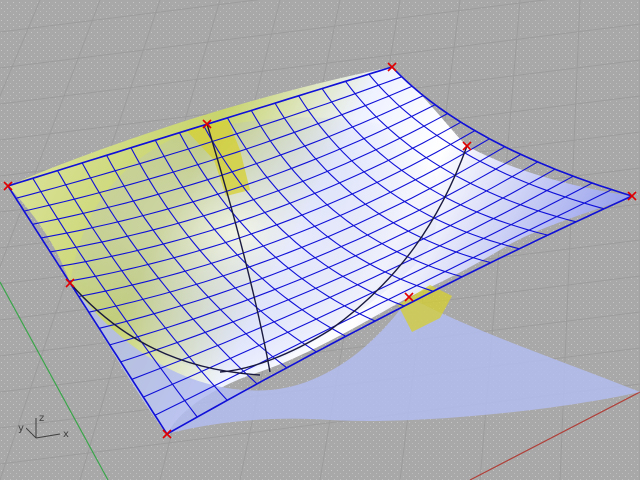 This screenshot has width=640, height=480. I want to click on axis-widget-z-label: z, so click(41, 418).